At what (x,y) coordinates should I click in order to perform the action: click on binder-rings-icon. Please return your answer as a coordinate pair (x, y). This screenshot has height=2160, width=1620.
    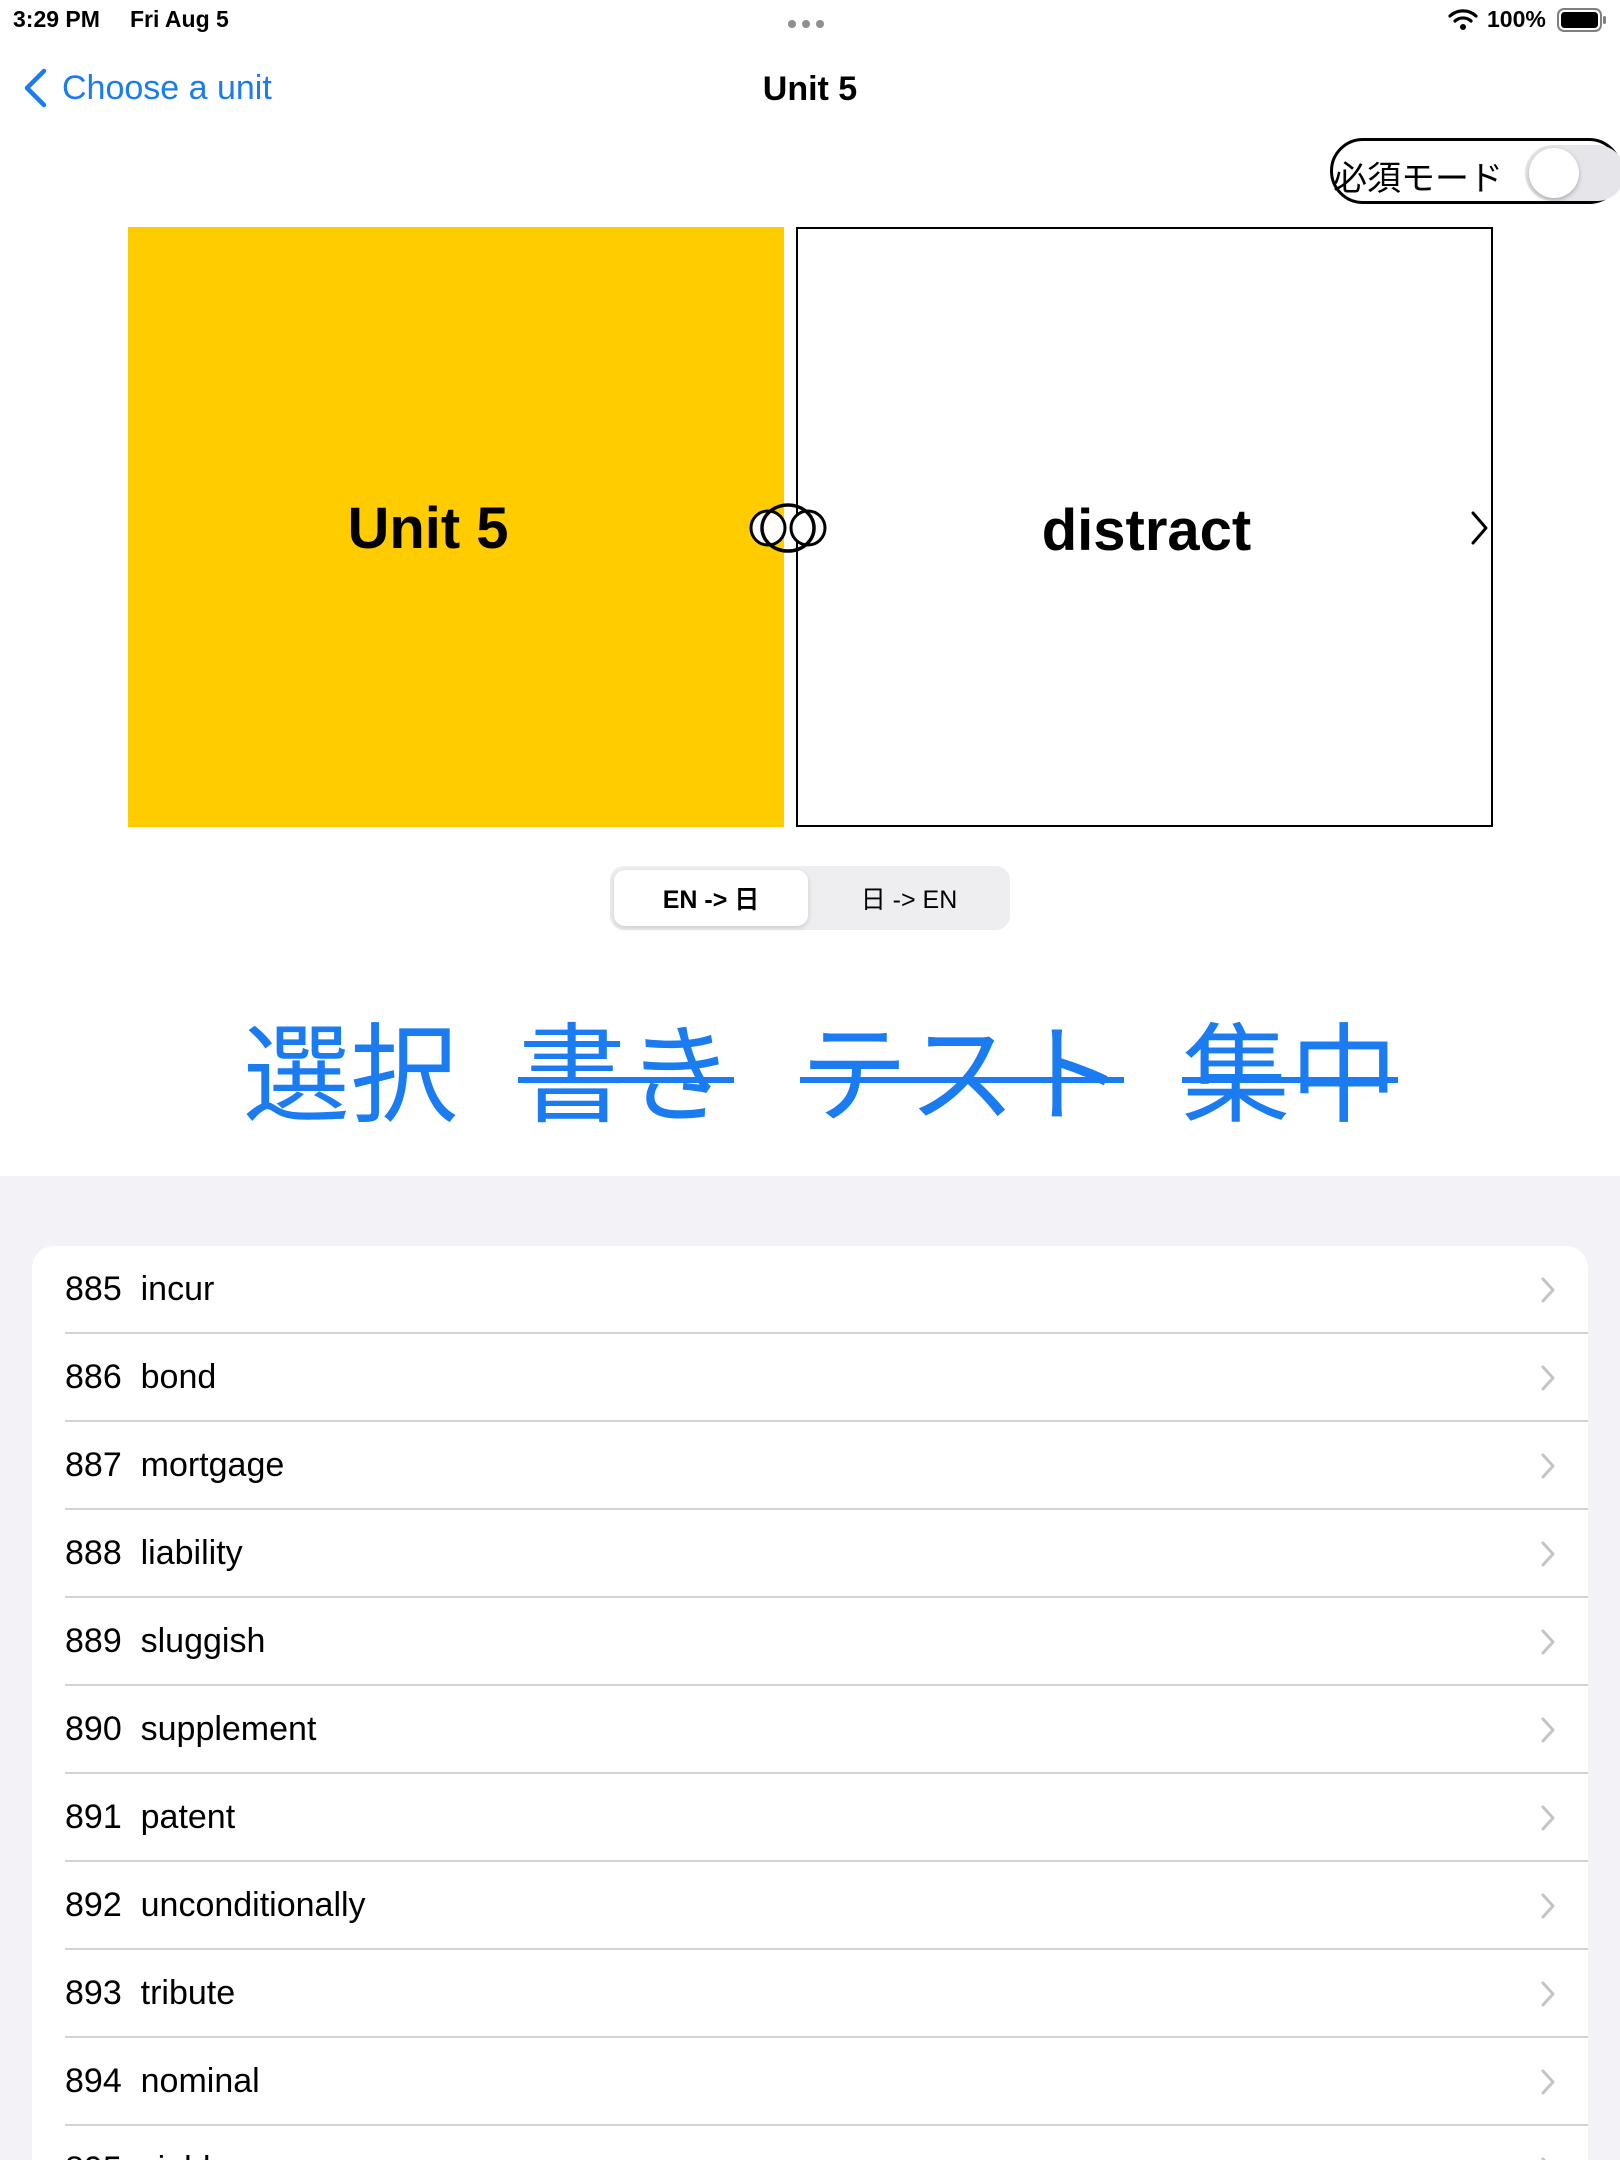
    Looking at the image, I should click on (788, 528).